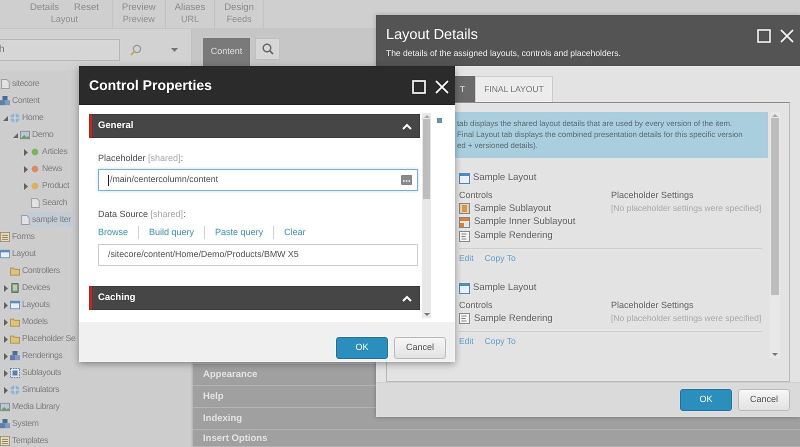 The height and width of the screenshot is (447, 800). I want to click on ribbon-group-label: Feeds, so click(239, 19).